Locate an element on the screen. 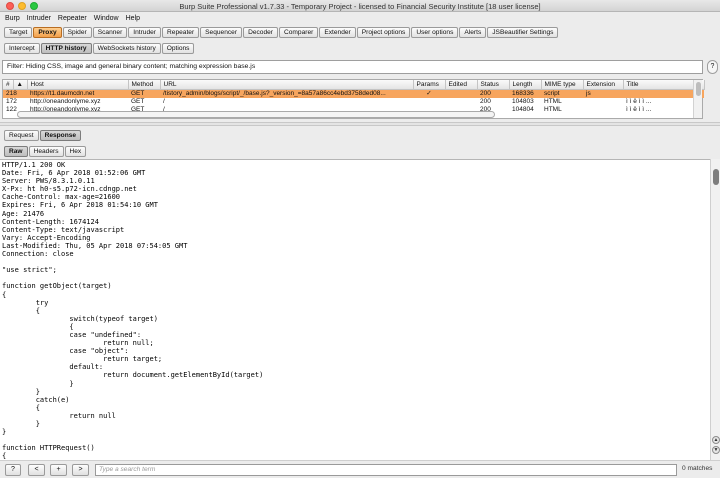  cell-extension: js is located at coordinates (603, 93).